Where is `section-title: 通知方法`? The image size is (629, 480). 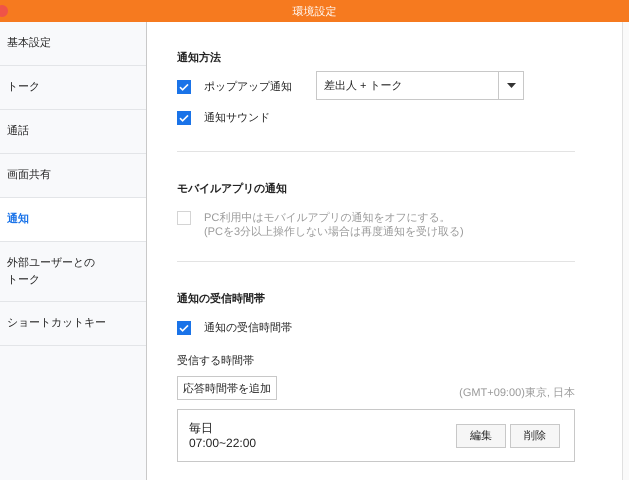 section-title: 通知方法 is located at coordinates (199, 57).